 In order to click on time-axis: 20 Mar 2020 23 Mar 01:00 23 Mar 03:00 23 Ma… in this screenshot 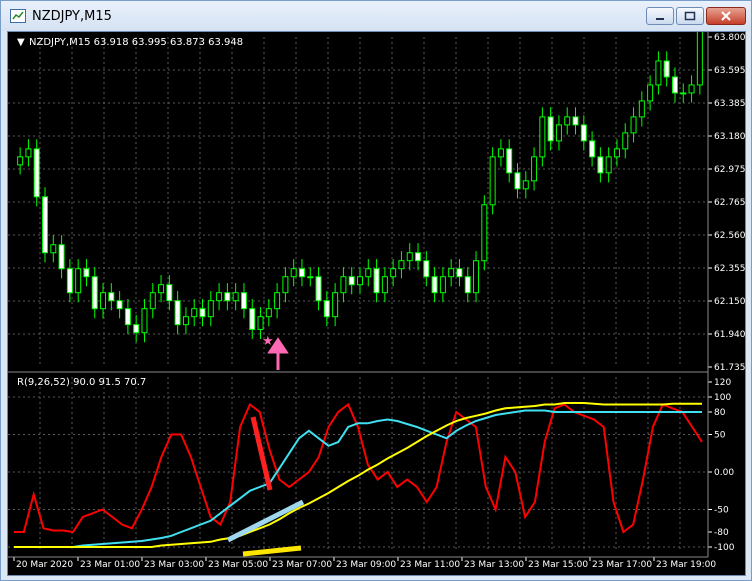, I will do `click(364, 563)`.